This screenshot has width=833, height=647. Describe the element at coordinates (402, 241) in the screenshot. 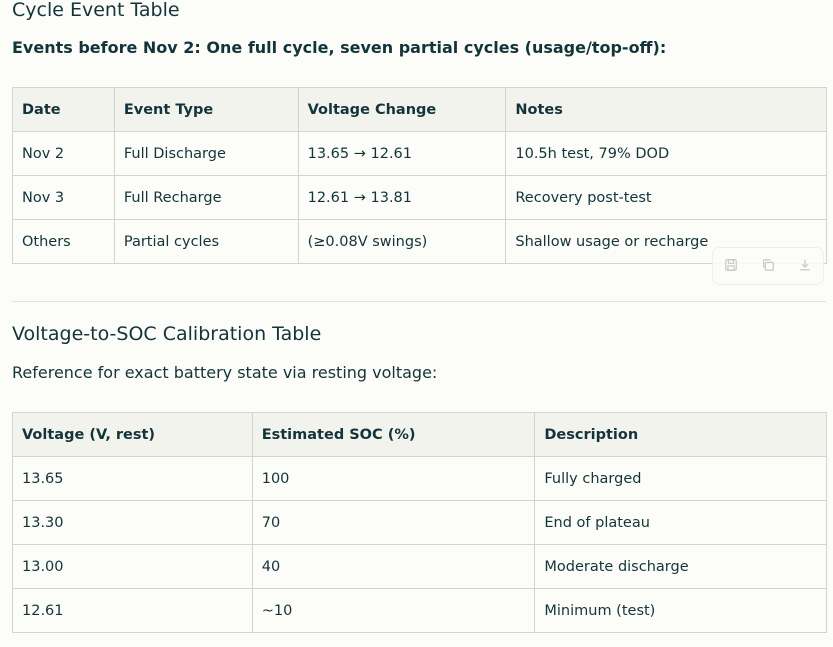

I see `table-cell: (≥0.08V swings)` at that location.